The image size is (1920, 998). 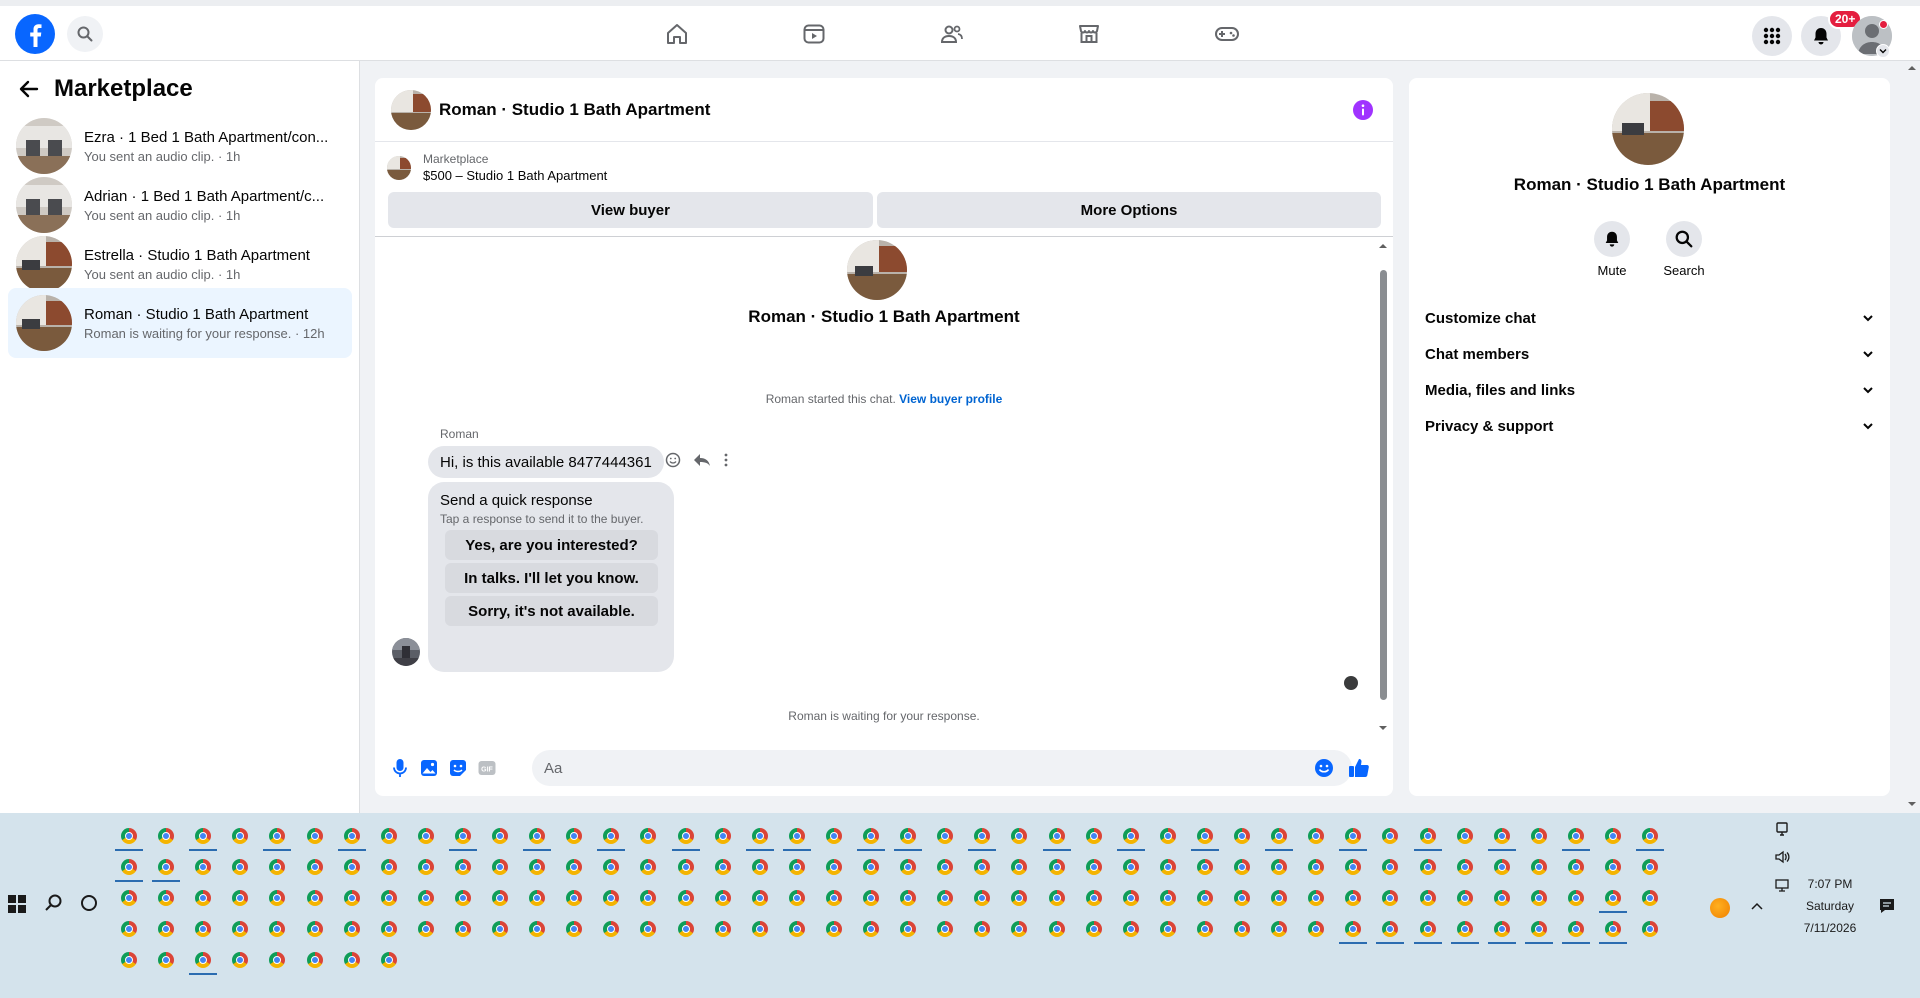 I want to click on chat-avatar, so click(x=411, y=109).